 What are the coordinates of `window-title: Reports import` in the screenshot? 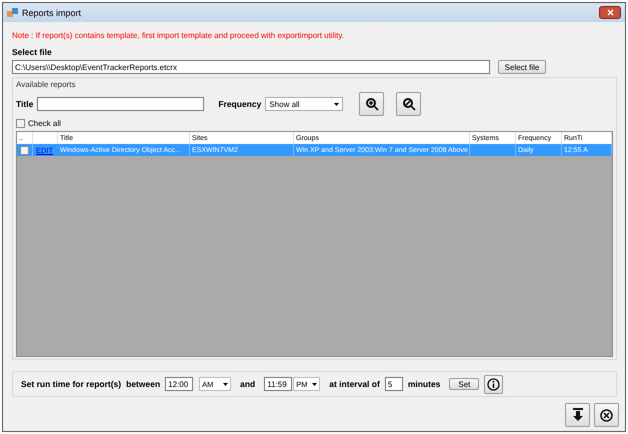 It's located at (52, 13).